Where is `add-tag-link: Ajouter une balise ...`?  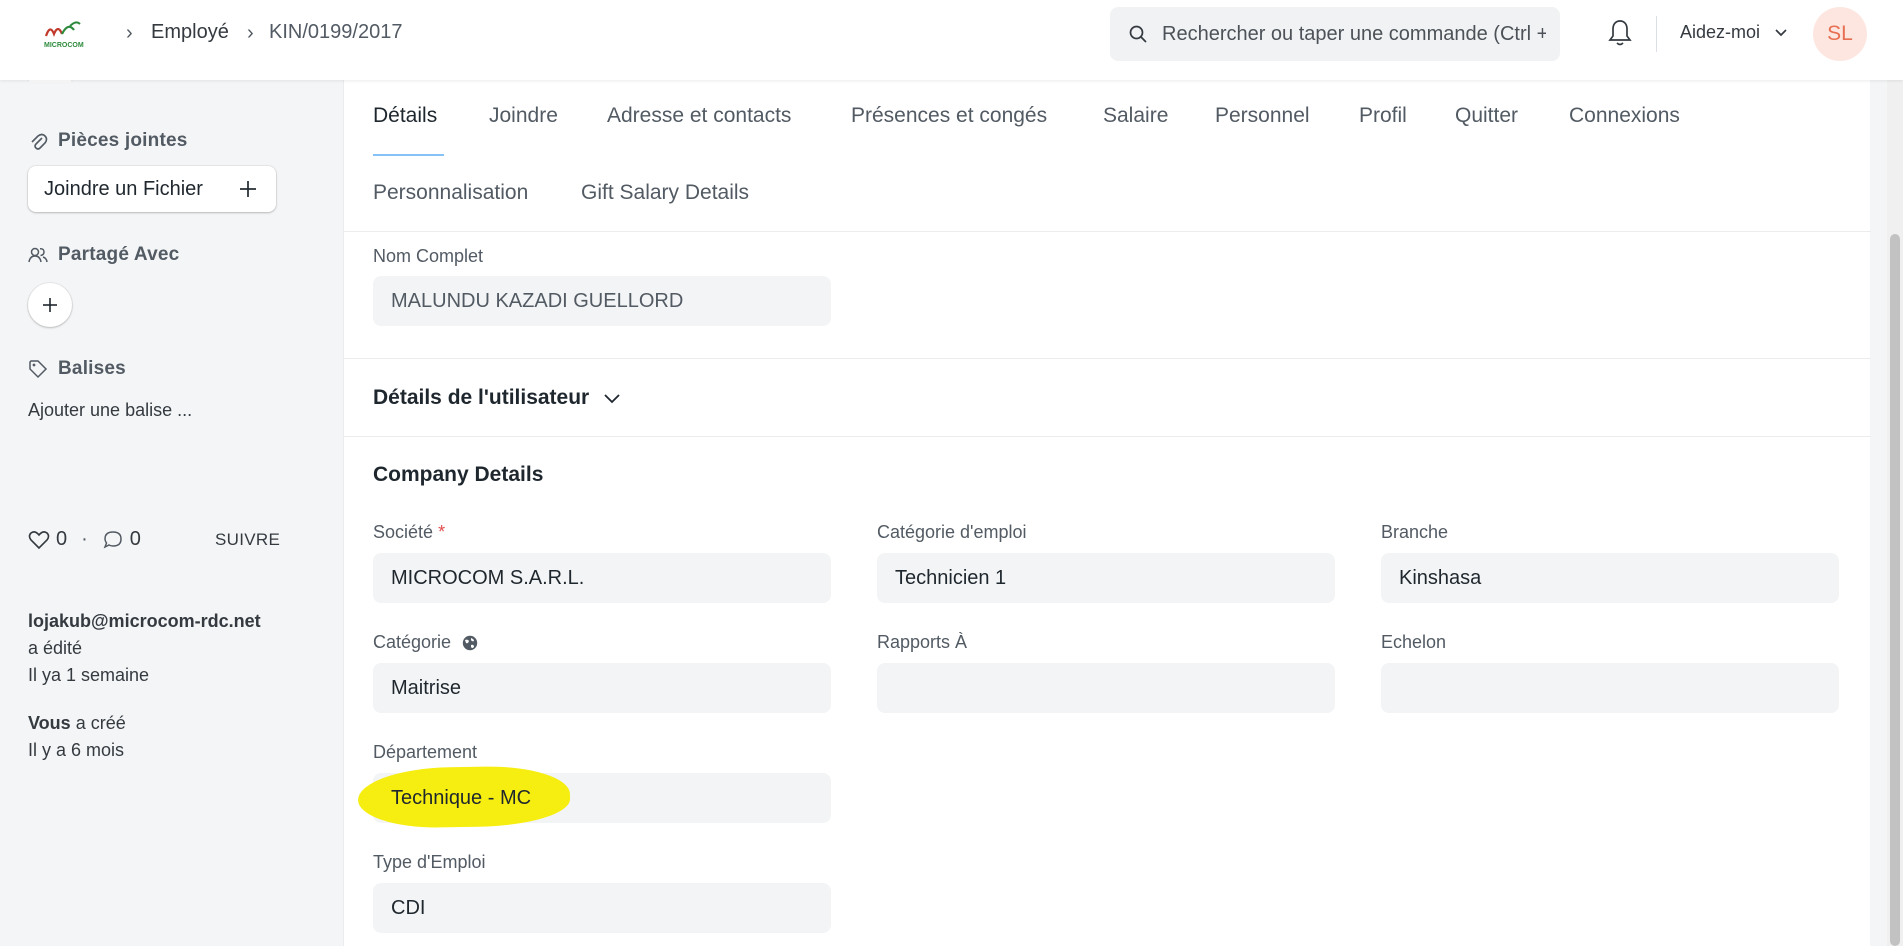 add-tag-link: Ajouter une balise ... is located at coordinates (110, 410).